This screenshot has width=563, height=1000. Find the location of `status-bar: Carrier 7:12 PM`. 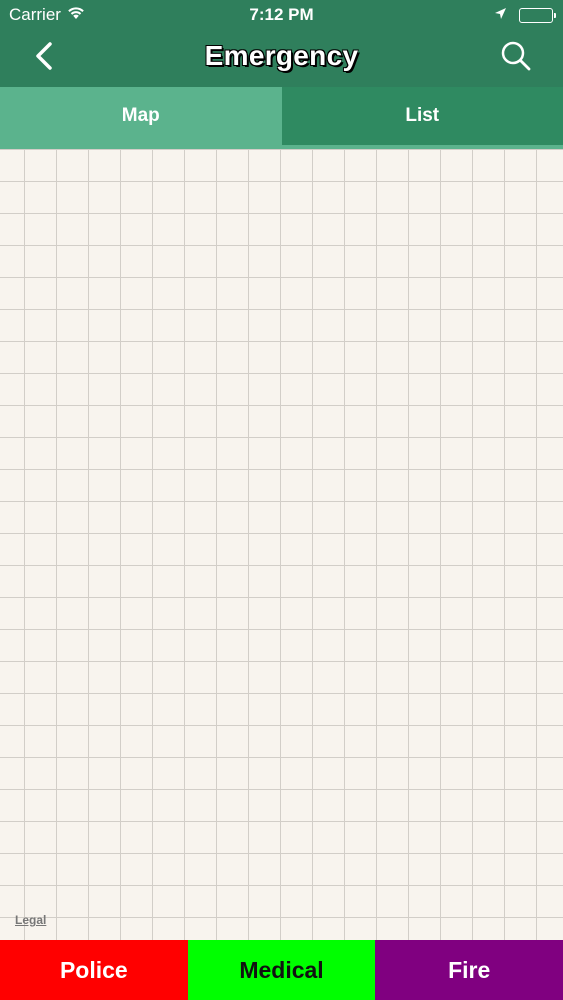

status-bar: Carrier 7:12 PM is located at coordinates (281, 15).